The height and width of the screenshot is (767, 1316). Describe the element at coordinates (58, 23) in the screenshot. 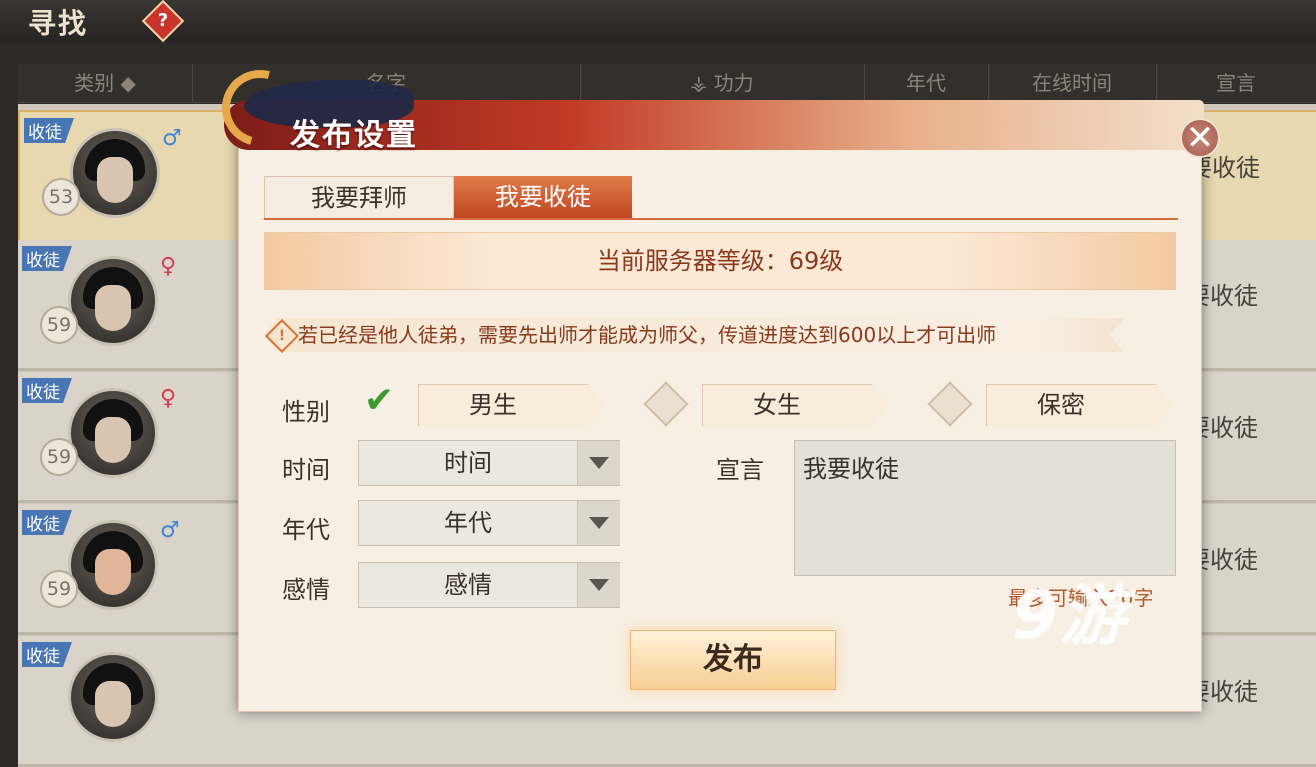

I see `page-title: 寻找` at that location.